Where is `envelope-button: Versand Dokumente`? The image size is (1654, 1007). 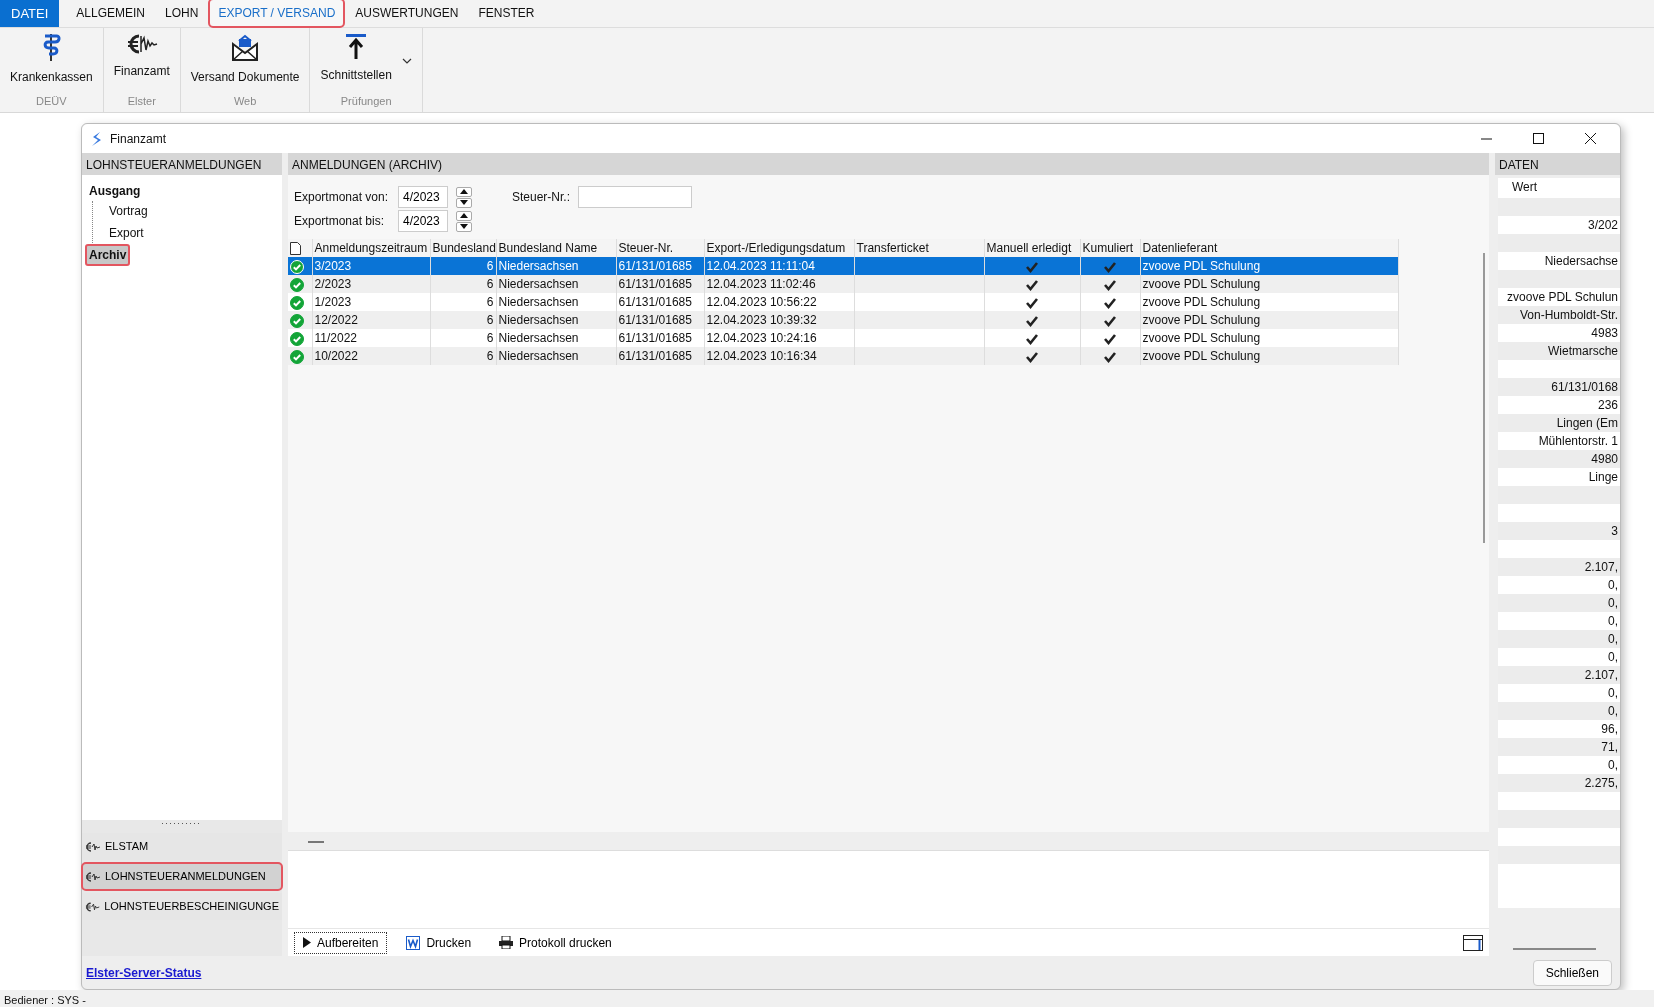 envelope-button: Versand Dokumente is located at coordinates (245, 57).